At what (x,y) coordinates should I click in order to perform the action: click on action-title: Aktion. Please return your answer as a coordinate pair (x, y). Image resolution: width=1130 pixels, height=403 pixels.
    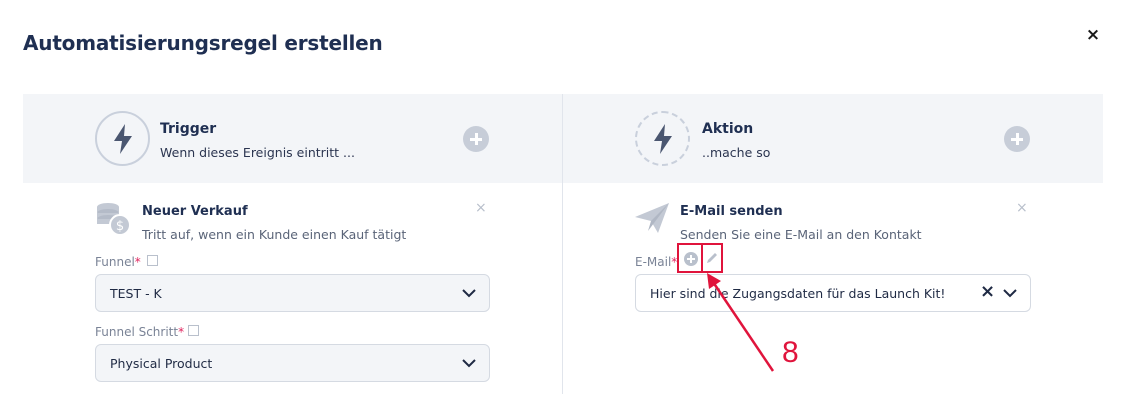
    Looking at the image, I should click on (728, 129).